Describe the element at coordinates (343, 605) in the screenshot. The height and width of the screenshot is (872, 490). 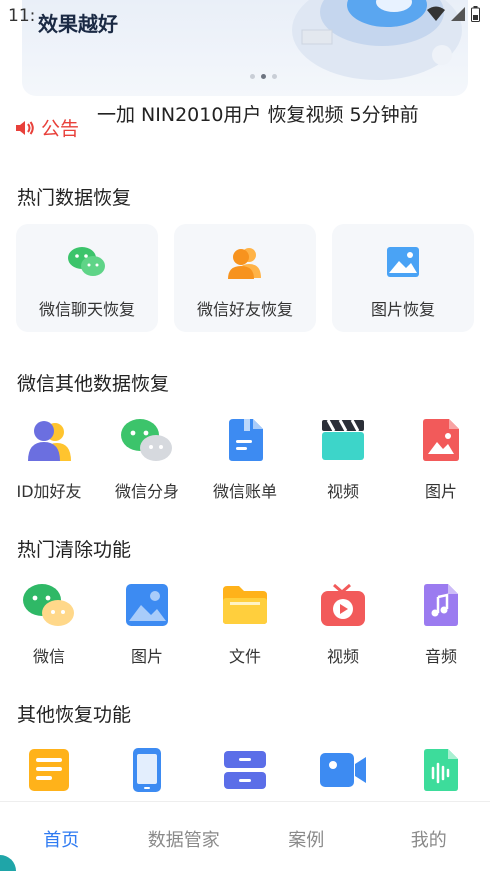
I see `tv-play-icon` at that location.